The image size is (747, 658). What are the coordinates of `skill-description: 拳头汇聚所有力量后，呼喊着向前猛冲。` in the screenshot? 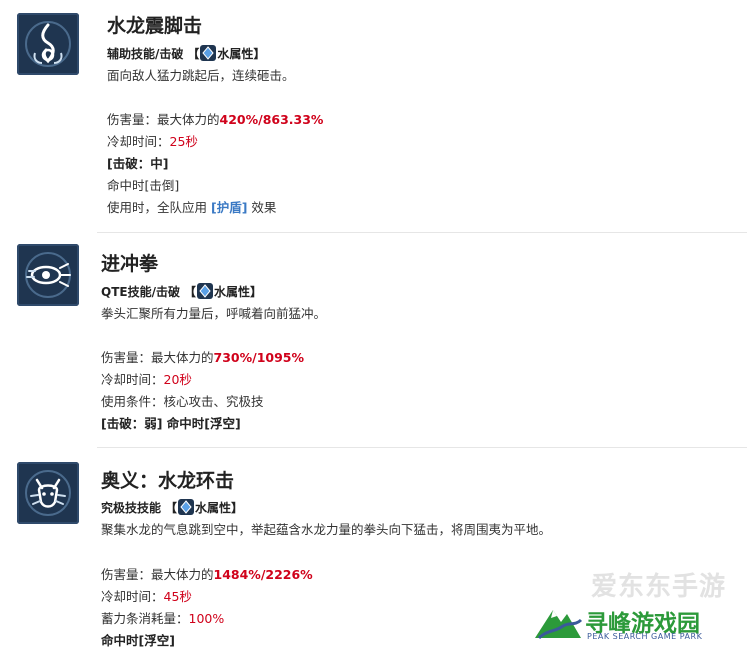 It's located at (214, 313).